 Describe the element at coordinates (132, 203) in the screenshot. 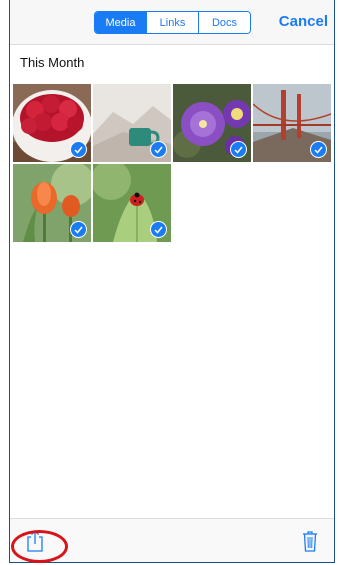

I see `media-thumbnail-ladybug` at that location.